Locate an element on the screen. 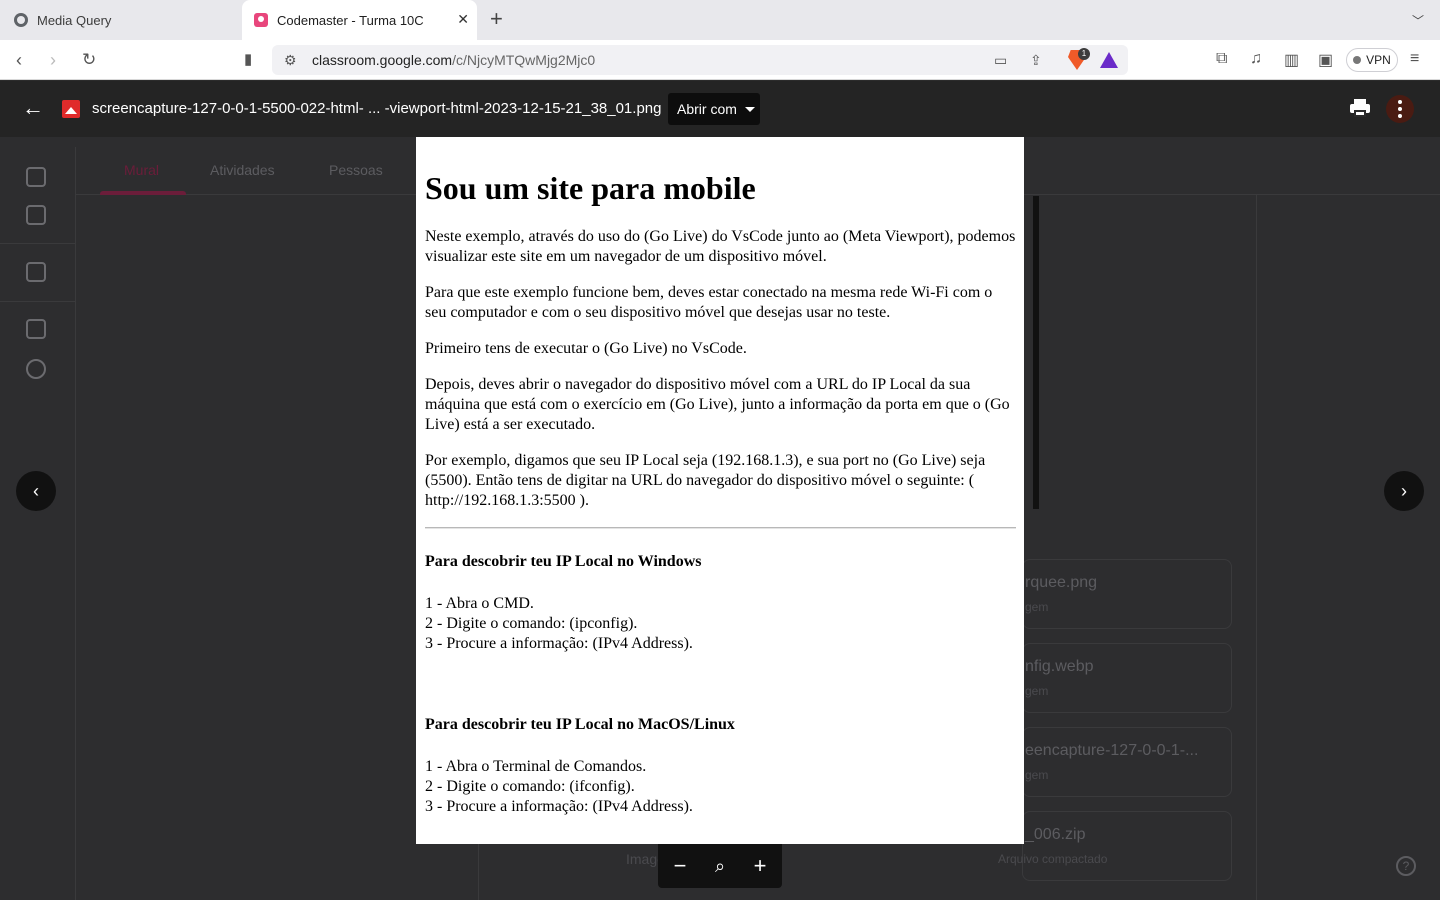  menu-icon: ≡ is located at coordinates (1414, 59).